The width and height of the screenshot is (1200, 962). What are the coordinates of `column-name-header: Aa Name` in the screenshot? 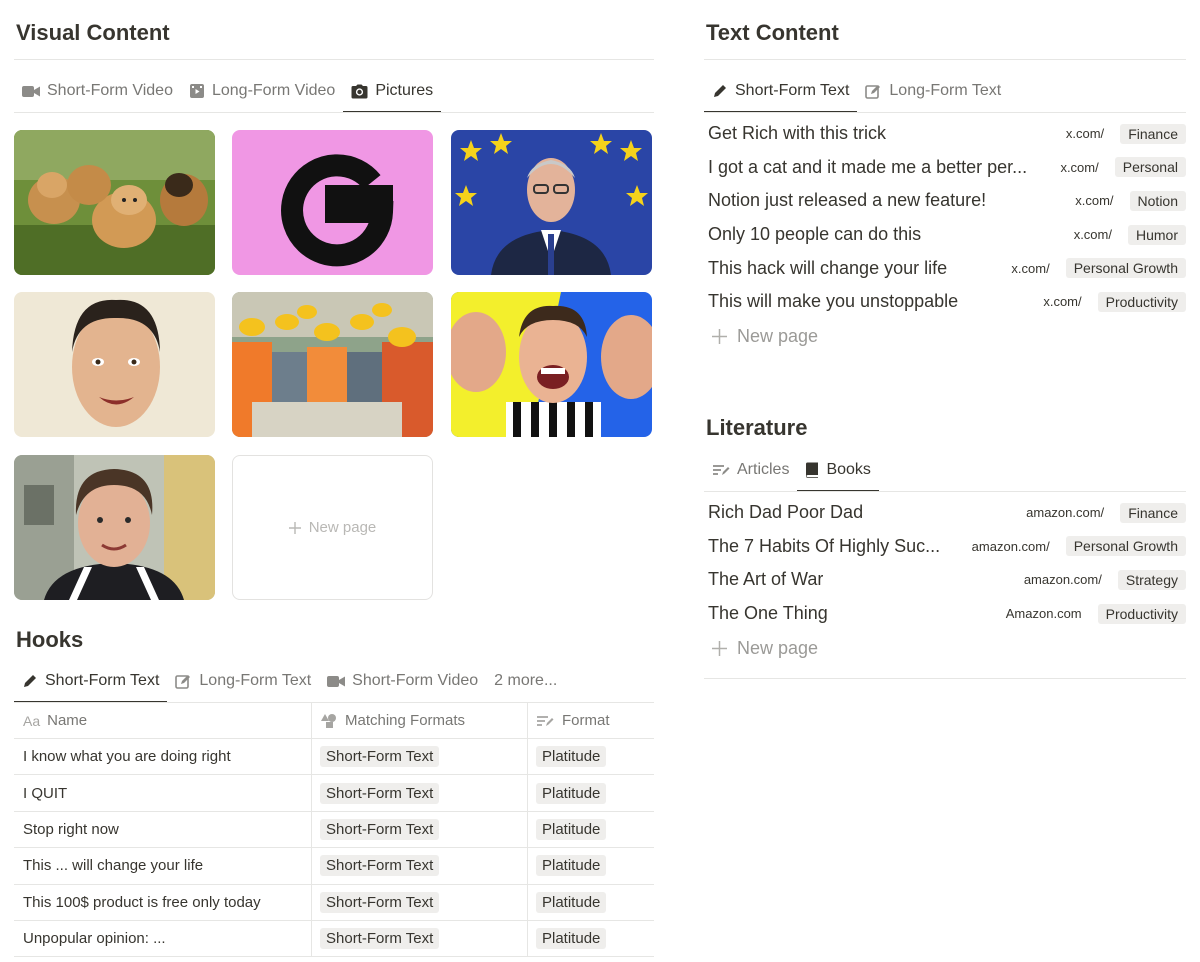 It's located at (163, 720).